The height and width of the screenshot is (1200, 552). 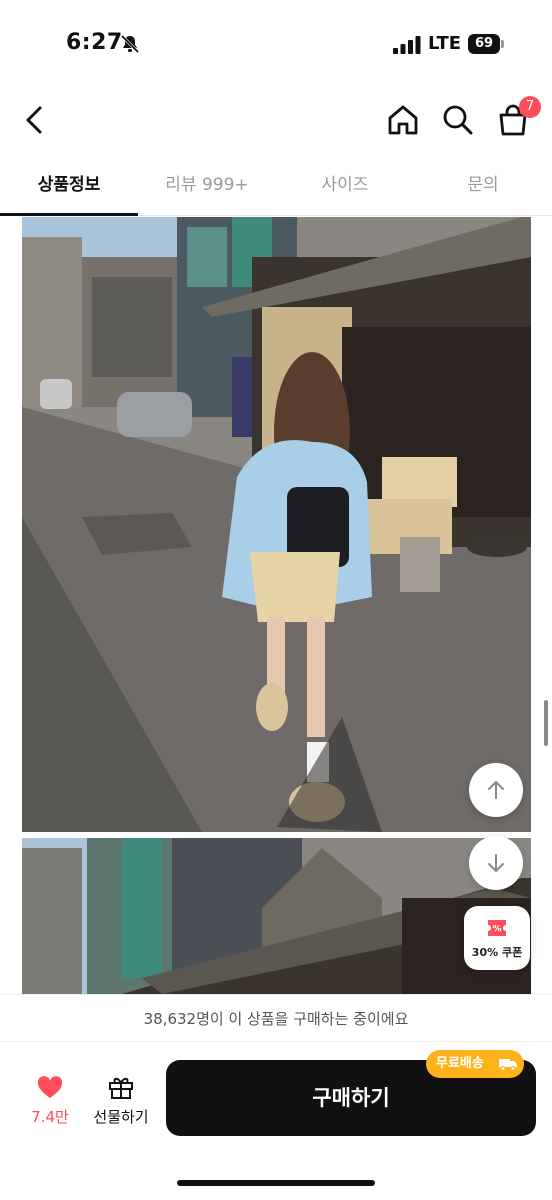 I want to click on heart-icon, so click(x=50, y=1087).